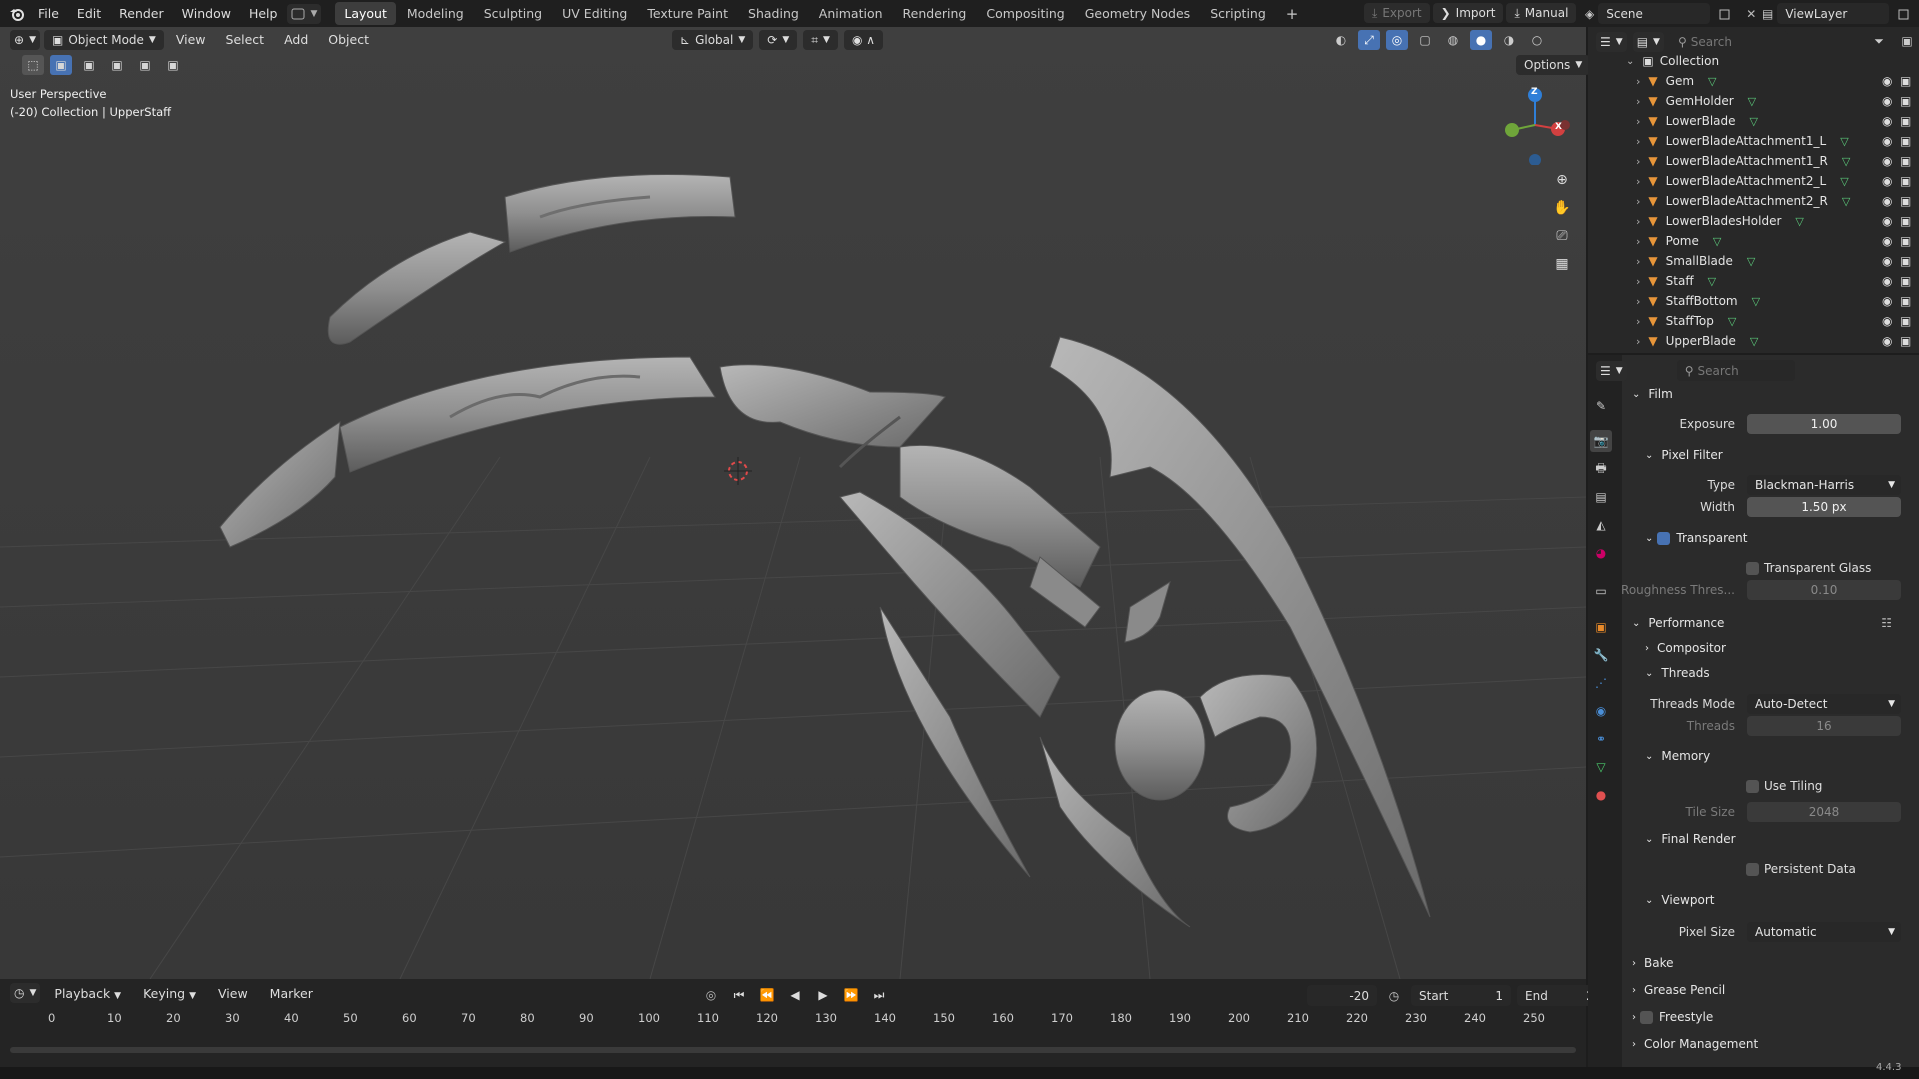 Image resolution: width=1919 pixels, height=1079 pixels. What do you see at coordinates (1886, 623) in the screenshot?
I see `list-icon: ☷` at bounding box center [1886, 623].